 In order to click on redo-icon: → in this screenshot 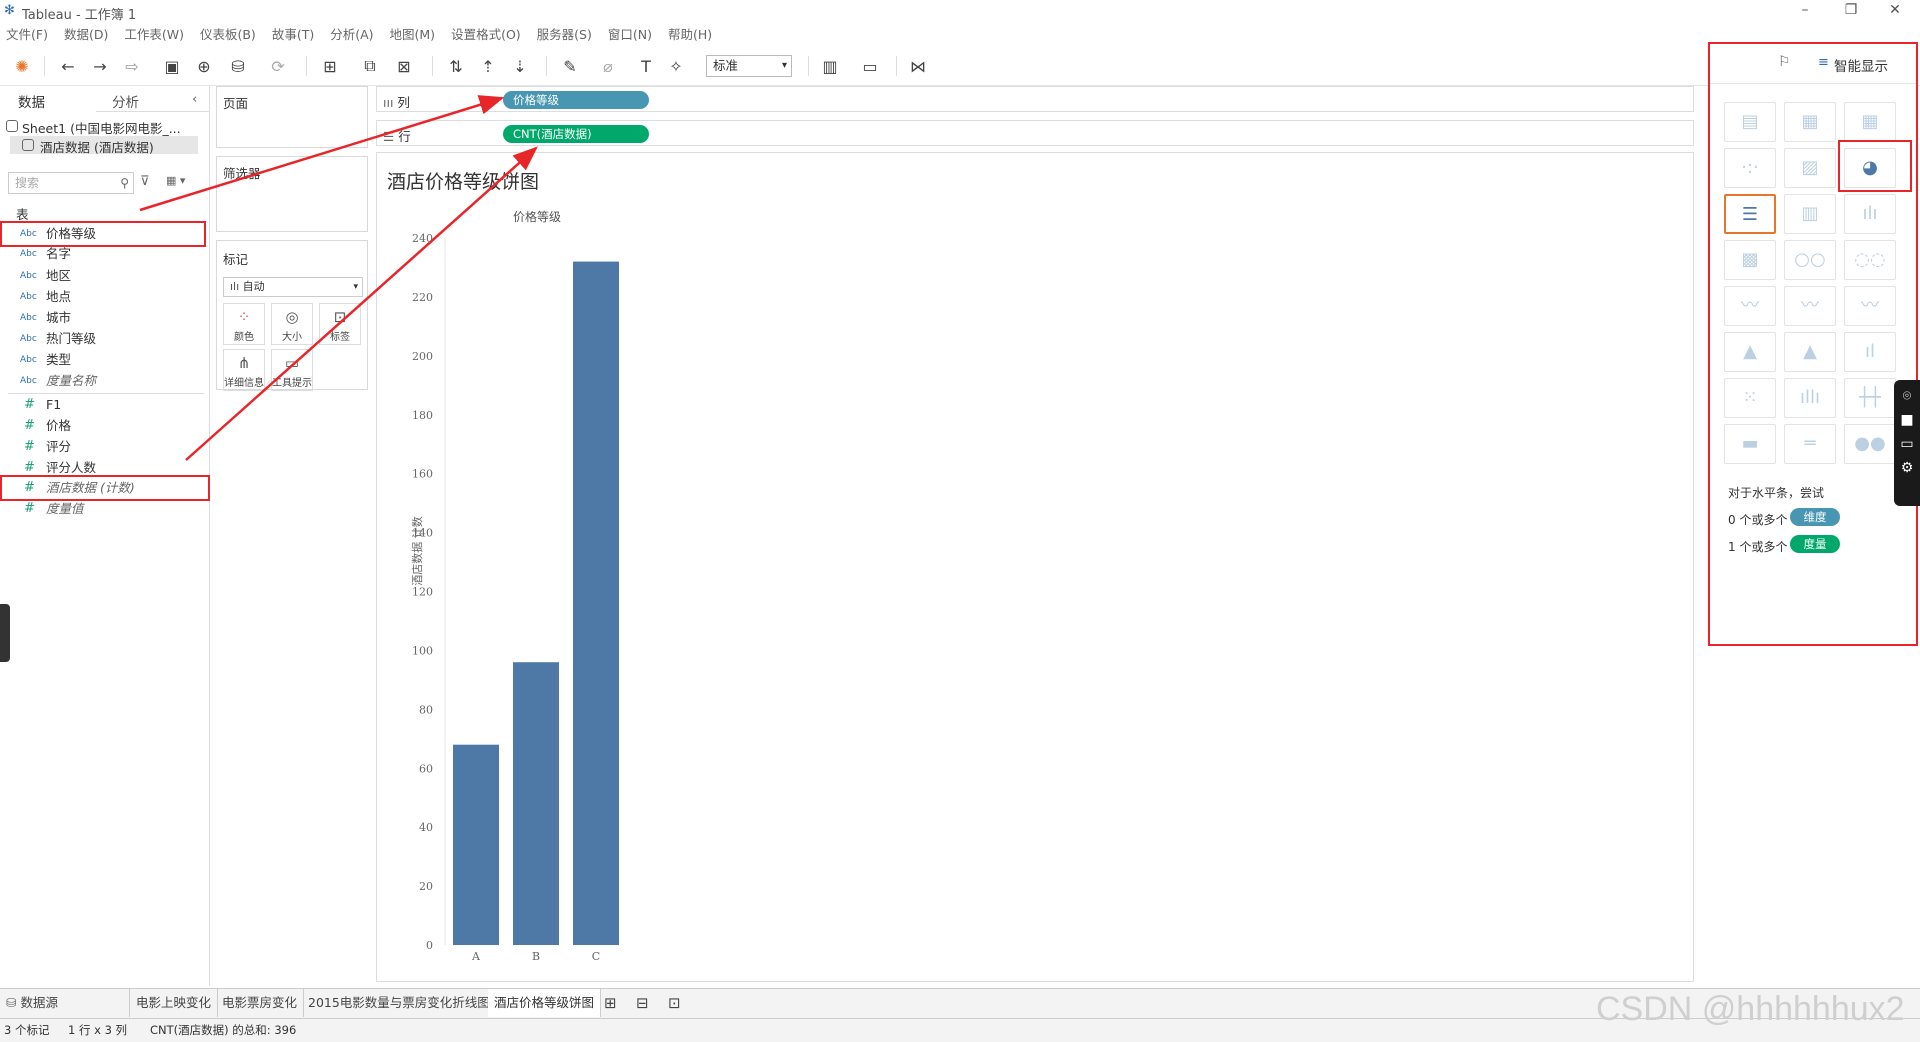, I will do `click(100, 66)`.